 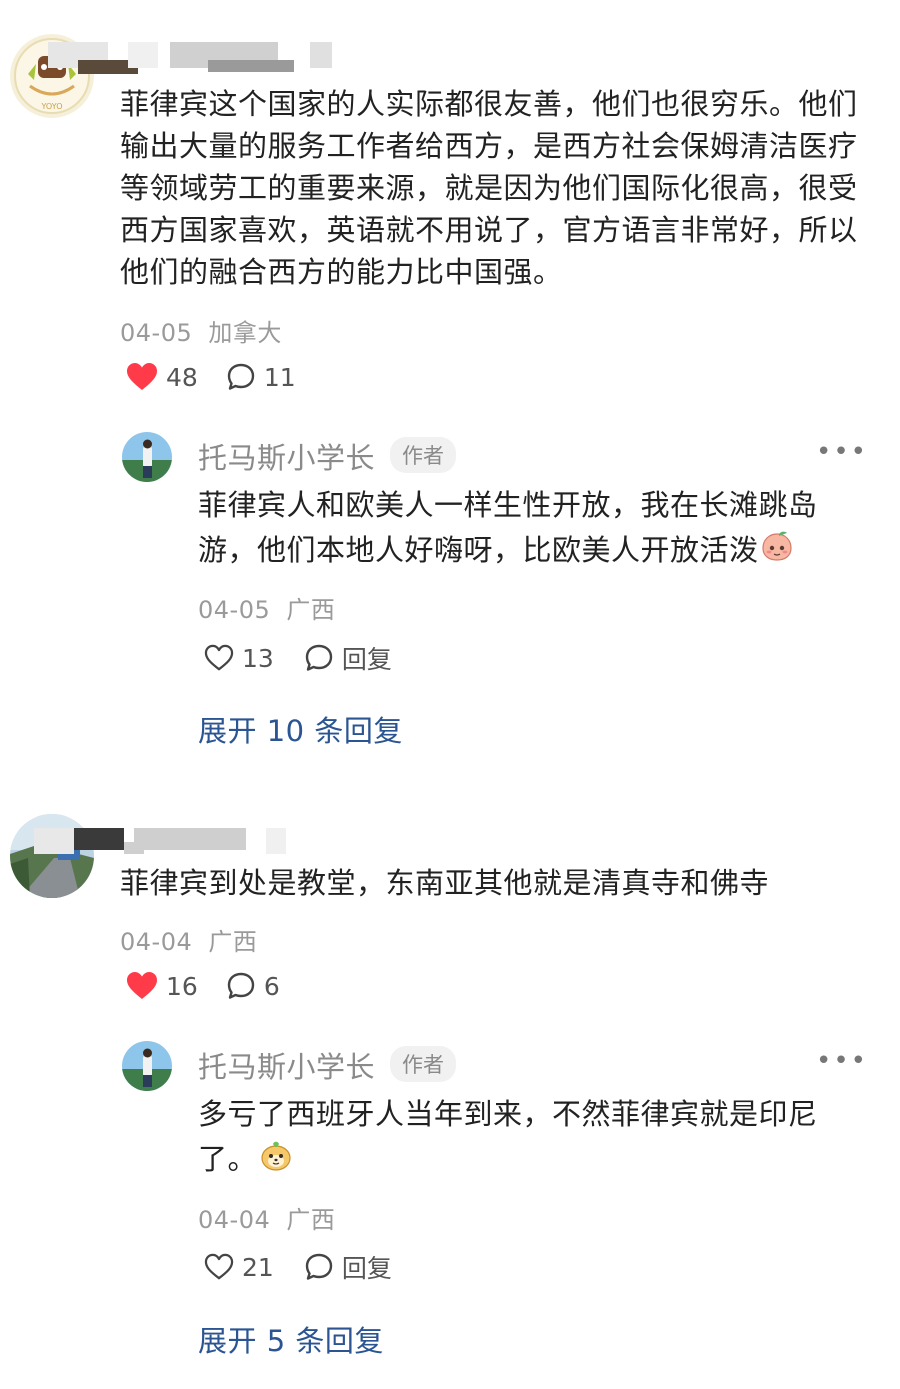 I want to click on svg-text: YOYO, so click(x=51, y=106).